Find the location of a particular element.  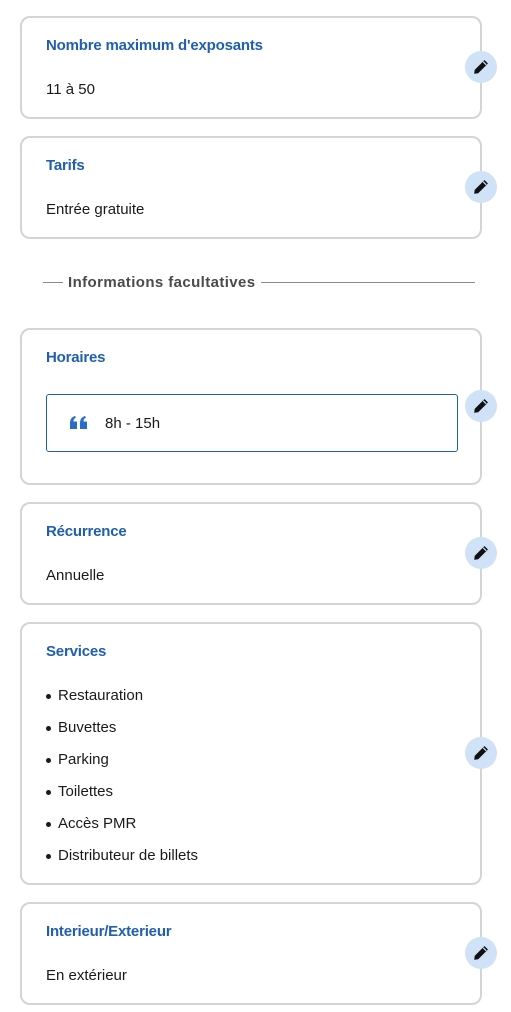

card-title: Horaires is located at coordinates (76, 357).